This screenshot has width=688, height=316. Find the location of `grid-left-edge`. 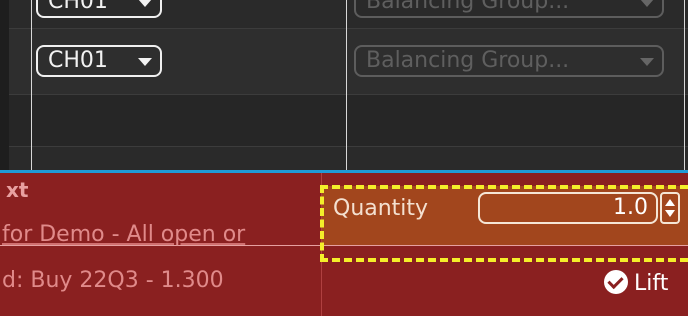

grid-left-edge is located at coordinates (4, 86).